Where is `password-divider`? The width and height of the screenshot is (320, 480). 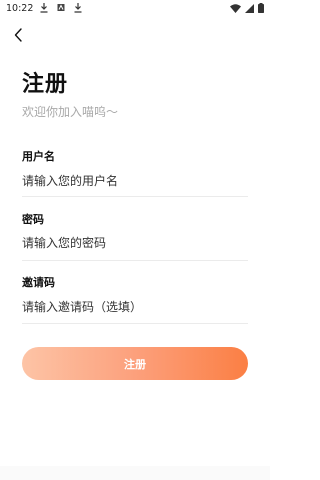
password-divider is located at coordinates (135, 260).